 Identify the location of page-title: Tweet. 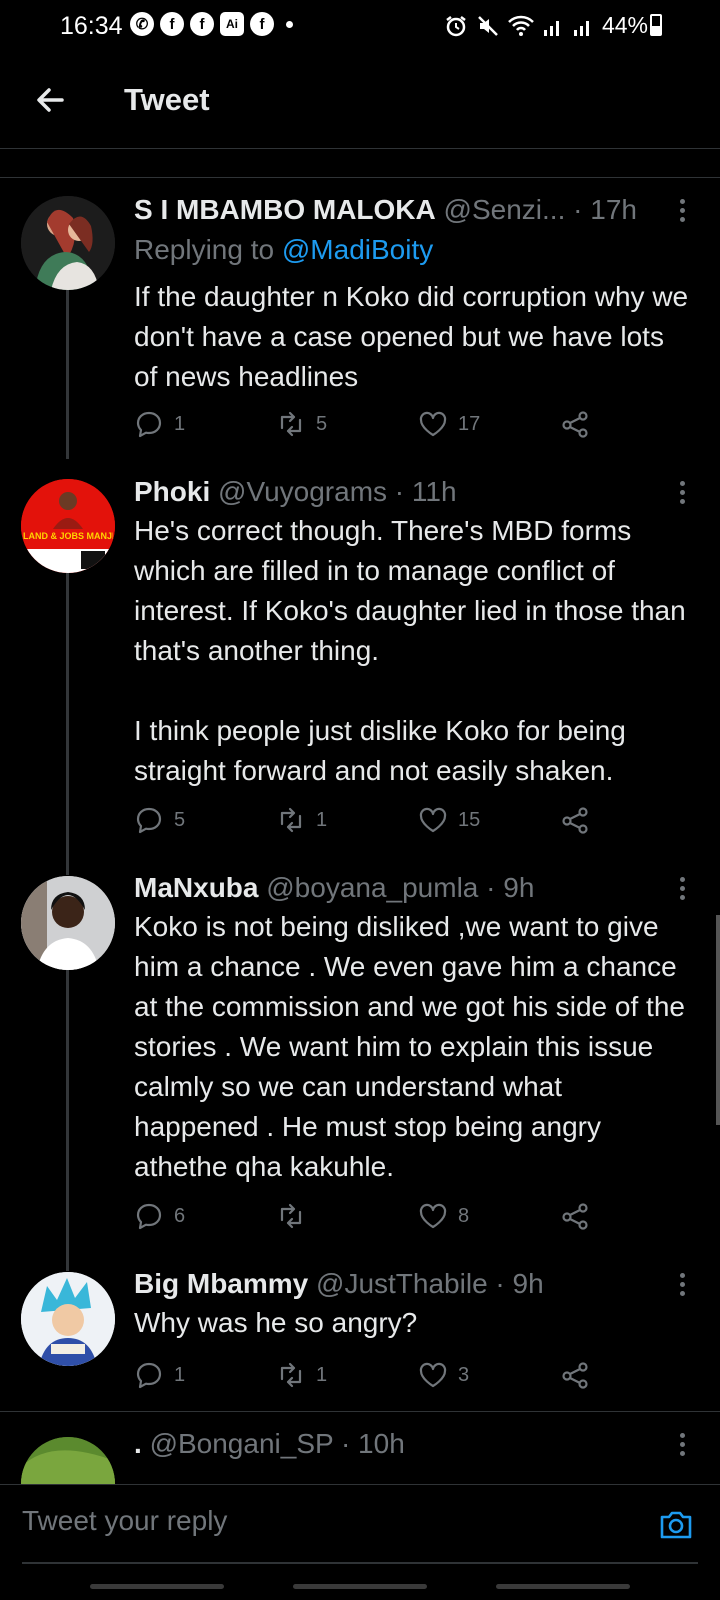
(167, 99).